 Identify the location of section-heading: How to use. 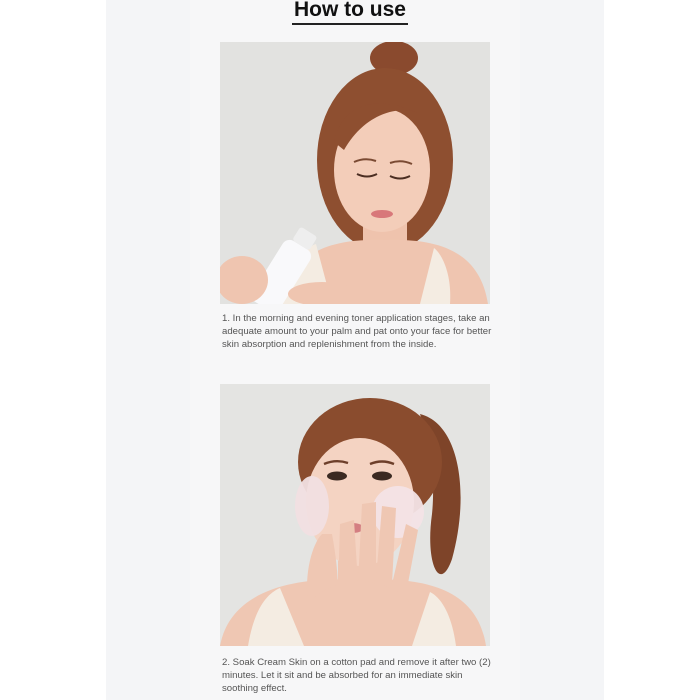
(349, 12).